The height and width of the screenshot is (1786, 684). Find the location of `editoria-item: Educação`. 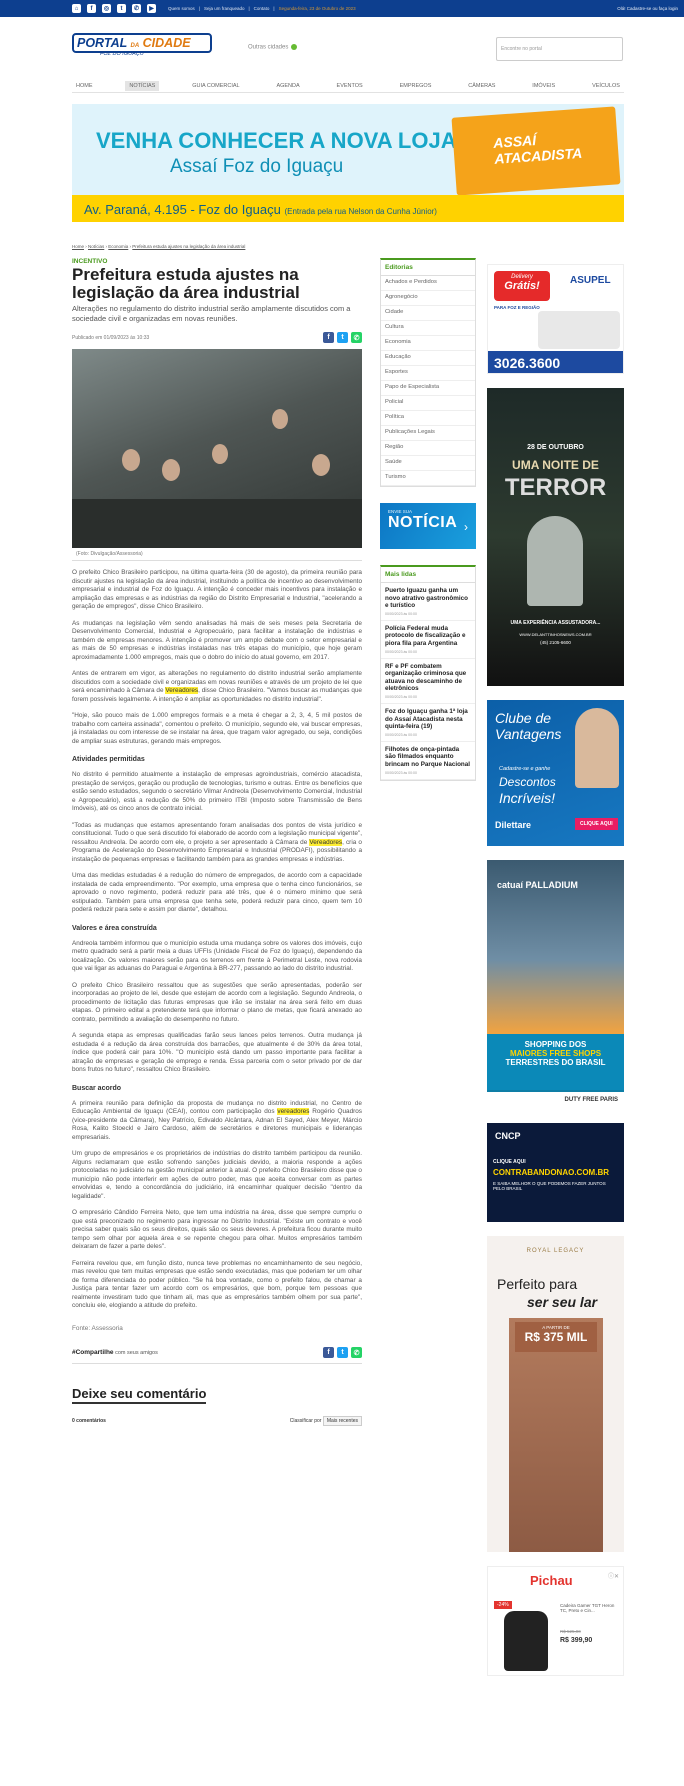

editoria-item: Educação is located at coordinates (428, 358).